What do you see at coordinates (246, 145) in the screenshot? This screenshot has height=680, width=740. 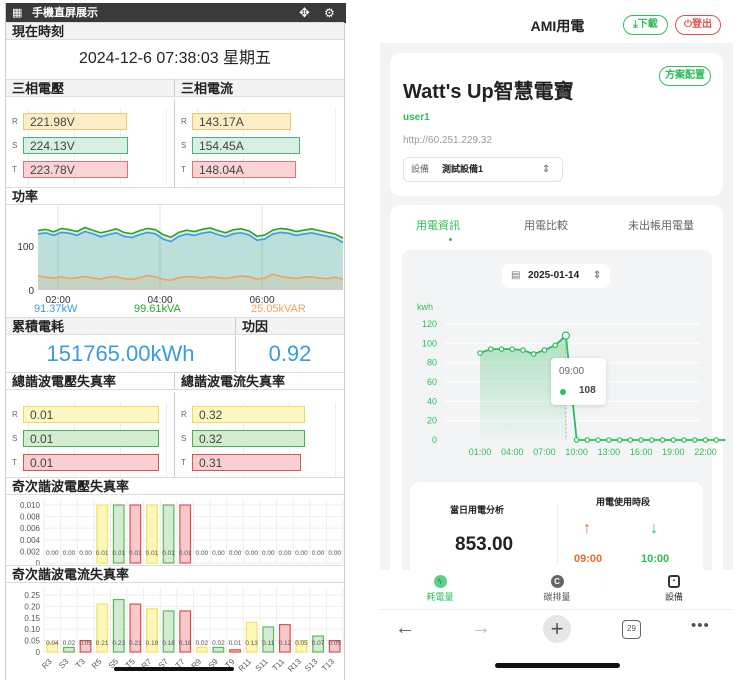 I see `phase-bar-s: 154.45A` at bounding box center [246, 145].